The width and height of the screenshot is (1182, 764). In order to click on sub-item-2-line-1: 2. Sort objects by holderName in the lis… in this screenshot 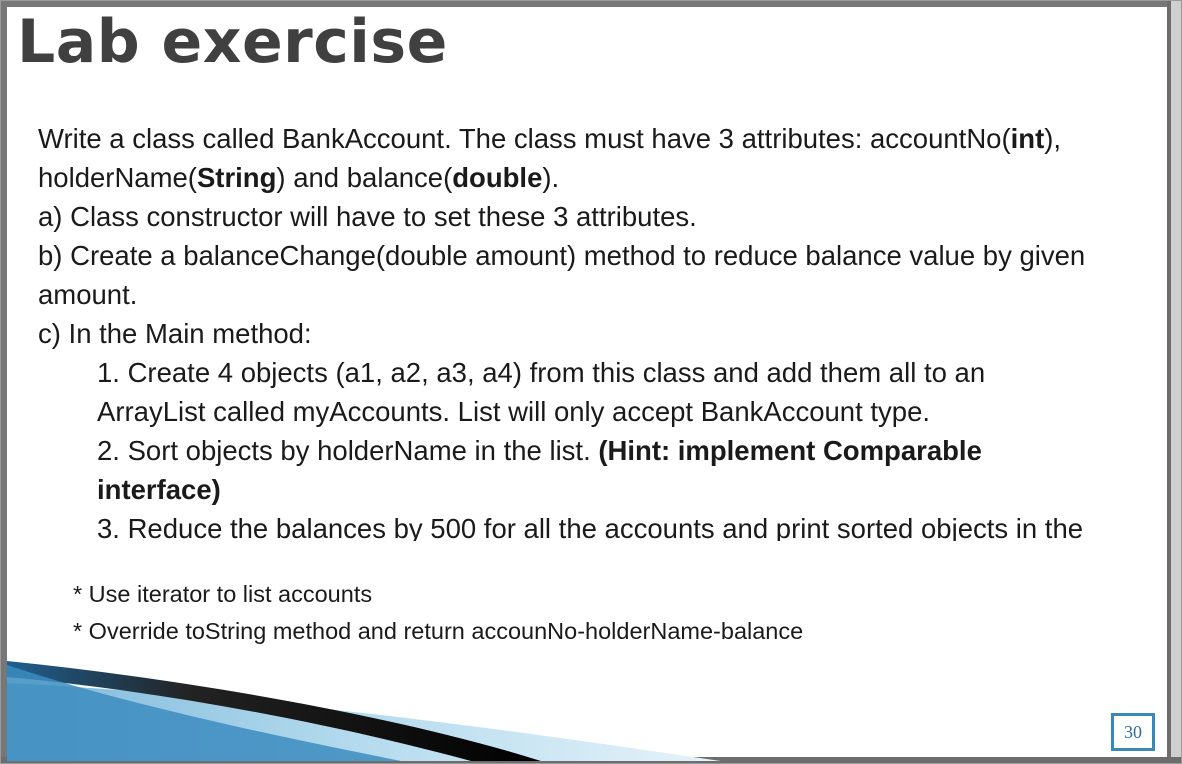, I will do `click(539, 450)`.